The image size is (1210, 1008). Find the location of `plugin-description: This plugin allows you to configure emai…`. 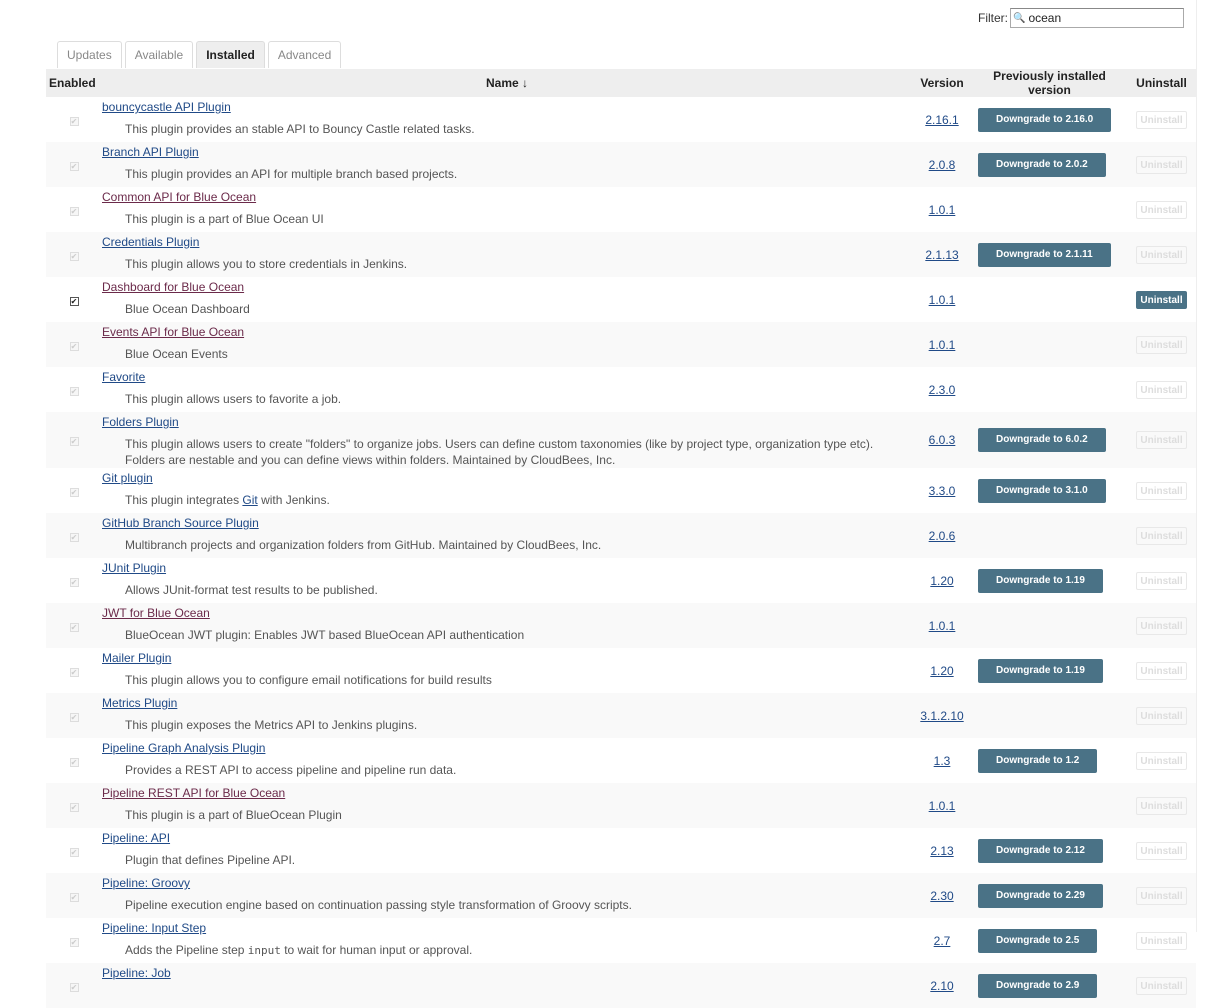

plugin-description: This plugin allows you to configure emai… is located at coordinates (308, 680).